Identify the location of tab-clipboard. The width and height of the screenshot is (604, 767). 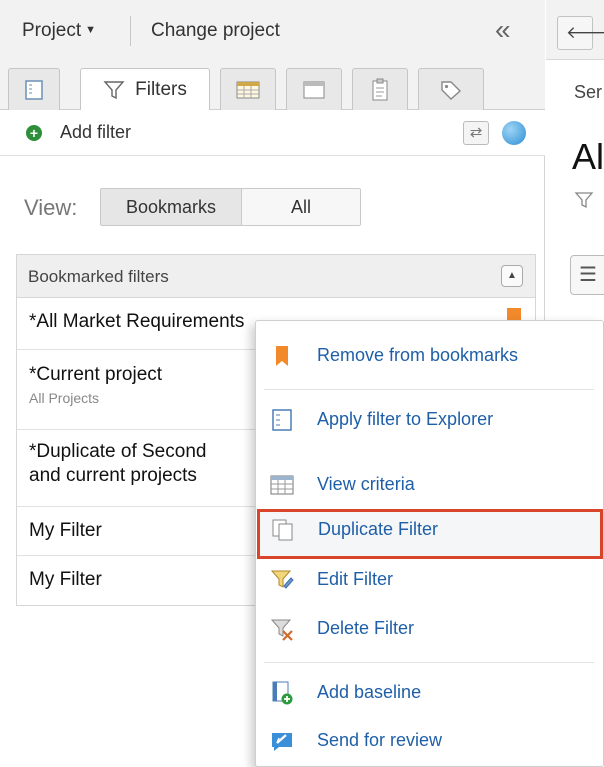
(380, 89).